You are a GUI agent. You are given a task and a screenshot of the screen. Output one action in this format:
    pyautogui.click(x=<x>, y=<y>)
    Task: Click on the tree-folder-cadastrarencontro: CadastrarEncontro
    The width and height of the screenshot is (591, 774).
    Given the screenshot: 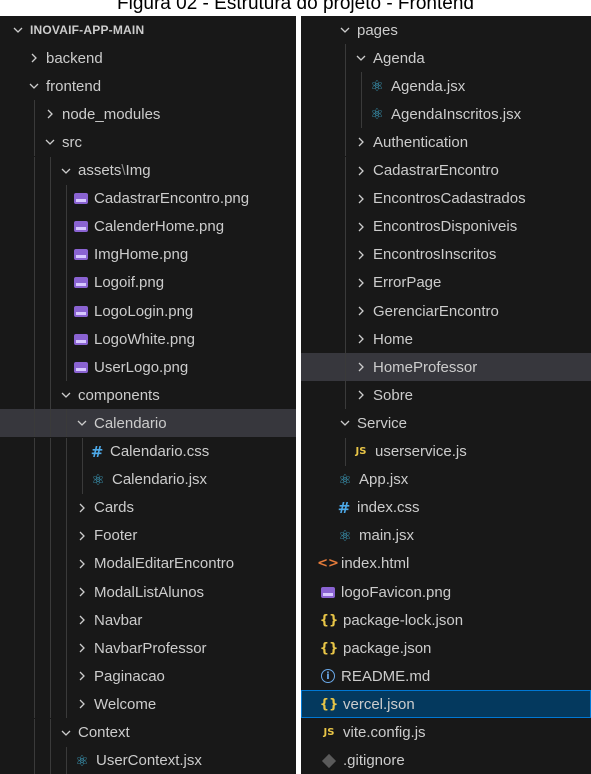 What is the action you would take?
    pyautogui.click(x=446, y=170)
    